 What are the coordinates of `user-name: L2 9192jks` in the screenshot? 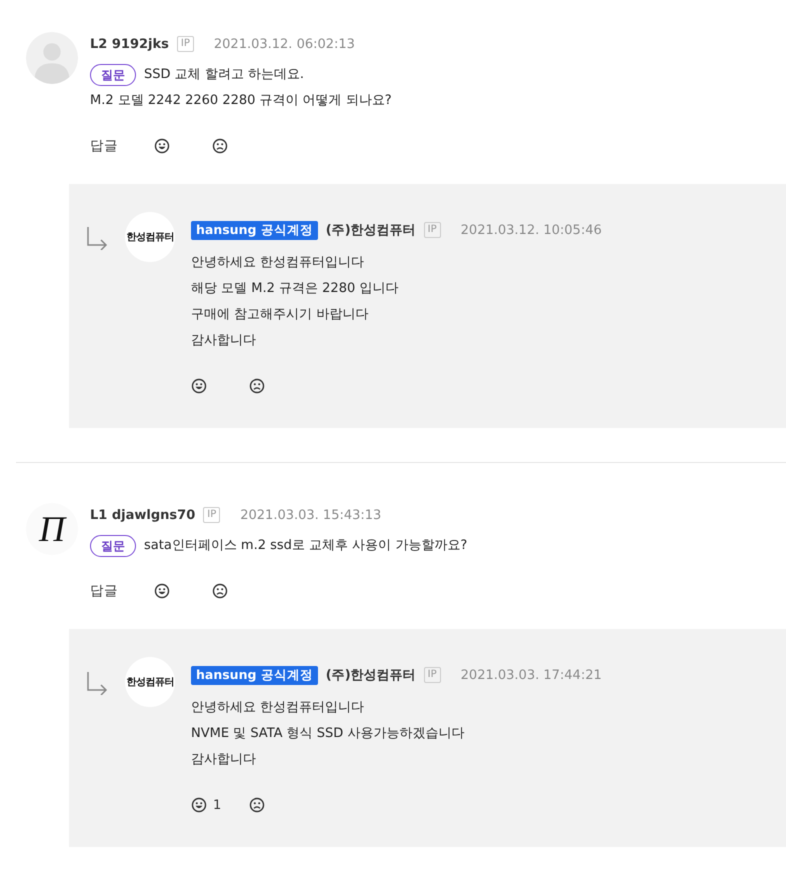 It's located at (129, 44).